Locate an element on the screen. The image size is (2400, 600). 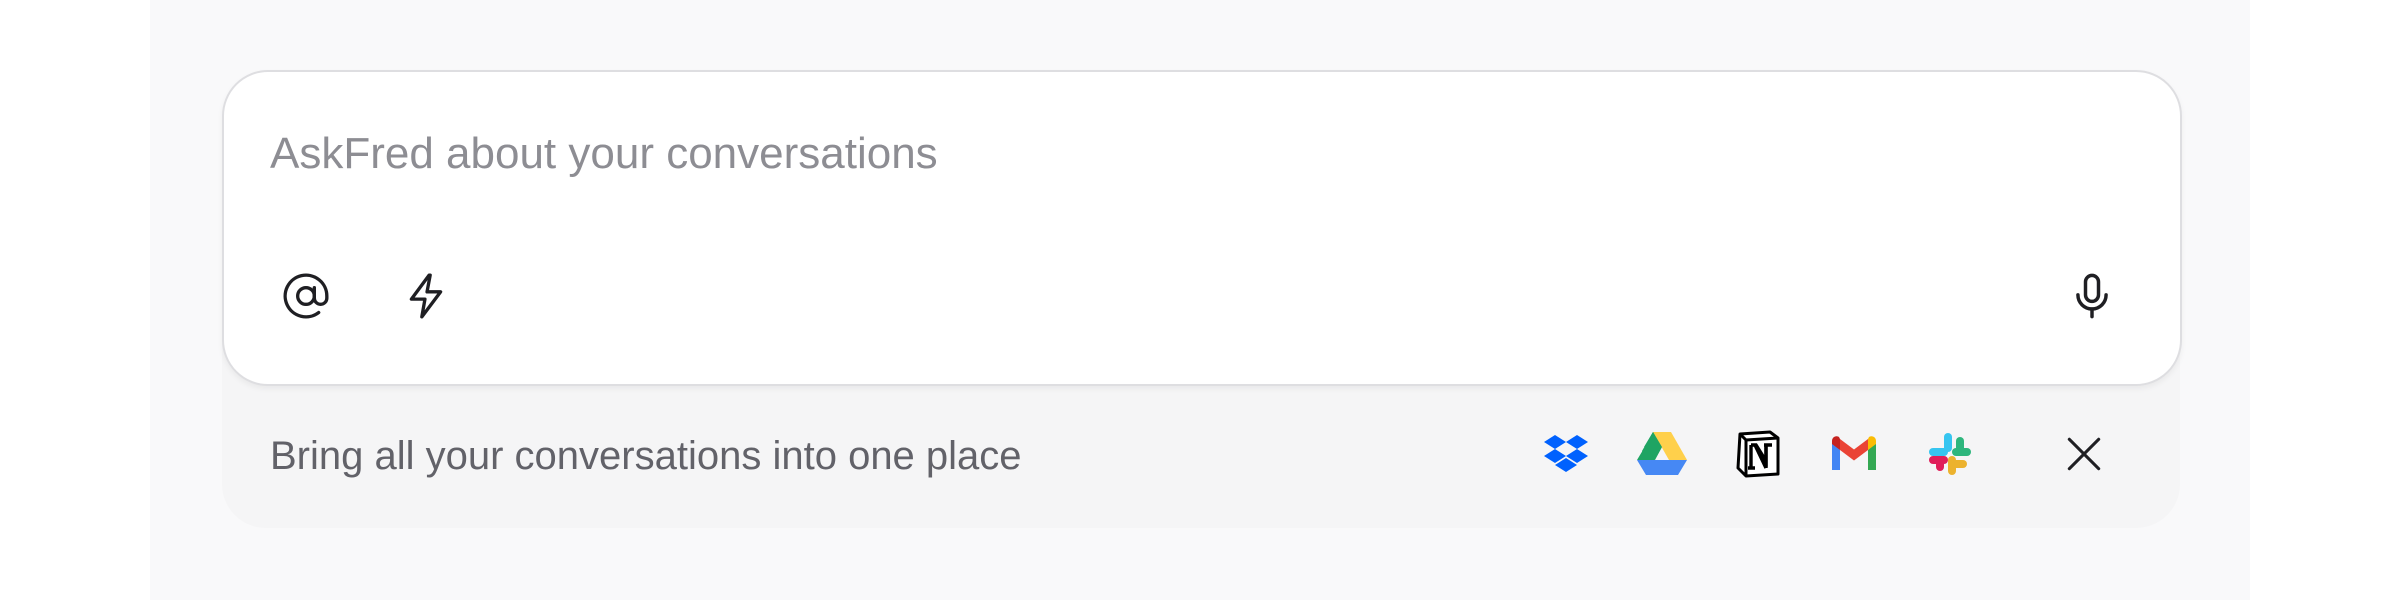
dropbox-icon is located at coordinates (1566, 456).